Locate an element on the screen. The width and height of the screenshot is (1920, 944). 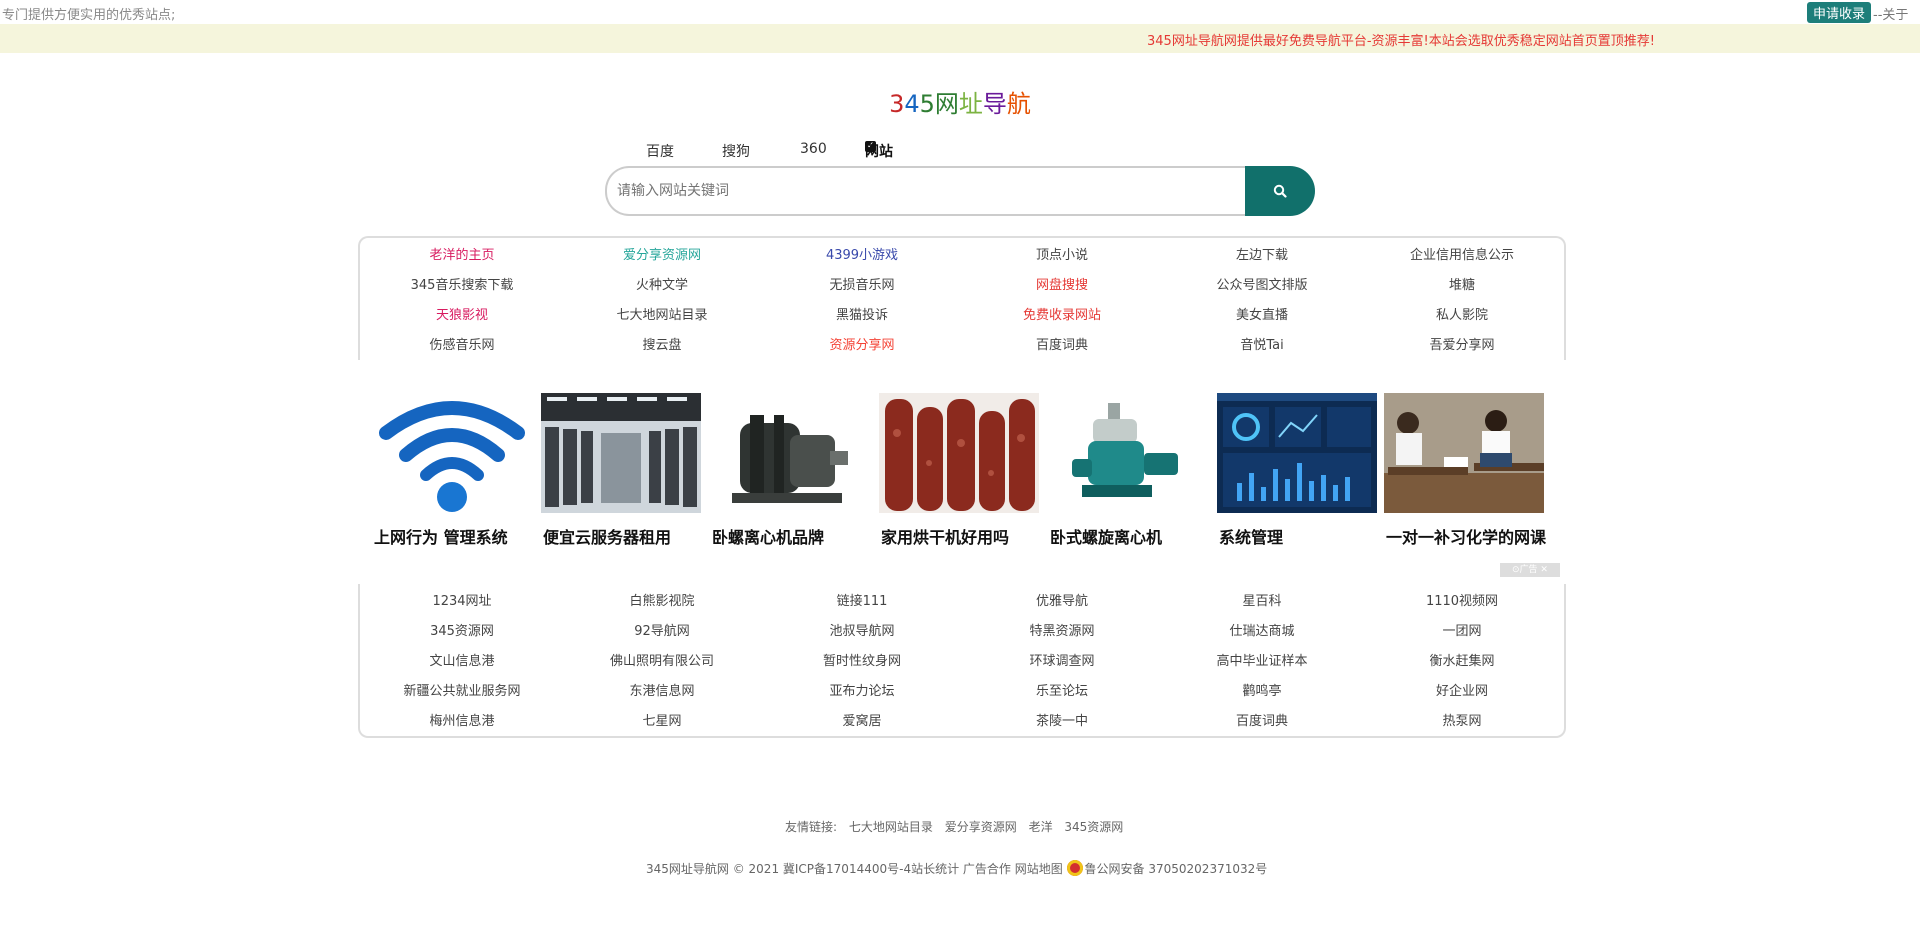
site-link: 高中毕业证样本 is located at coordinates (1262, 659).